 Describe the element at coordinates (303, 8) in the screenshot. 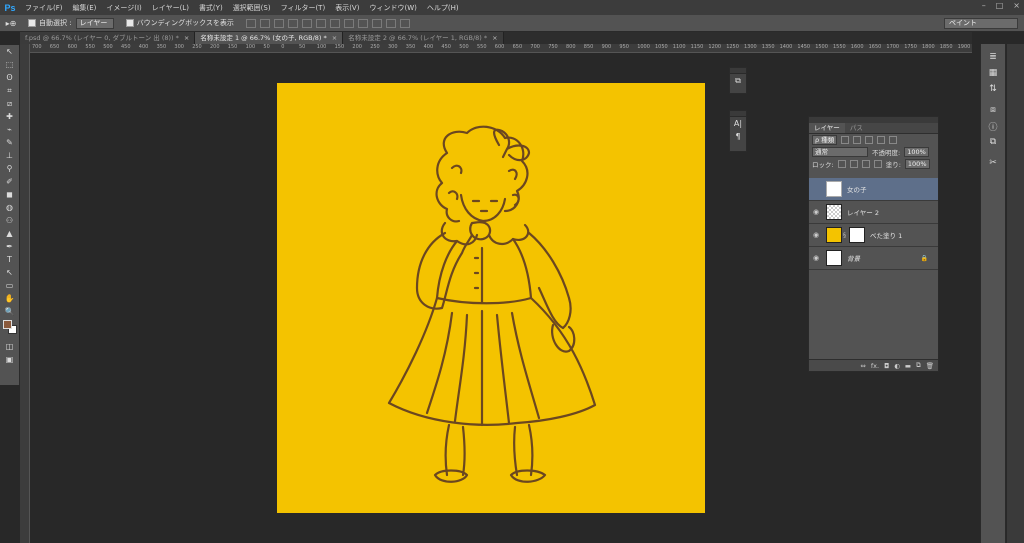

I see `menu-filter: フィルター(T)` at that location.